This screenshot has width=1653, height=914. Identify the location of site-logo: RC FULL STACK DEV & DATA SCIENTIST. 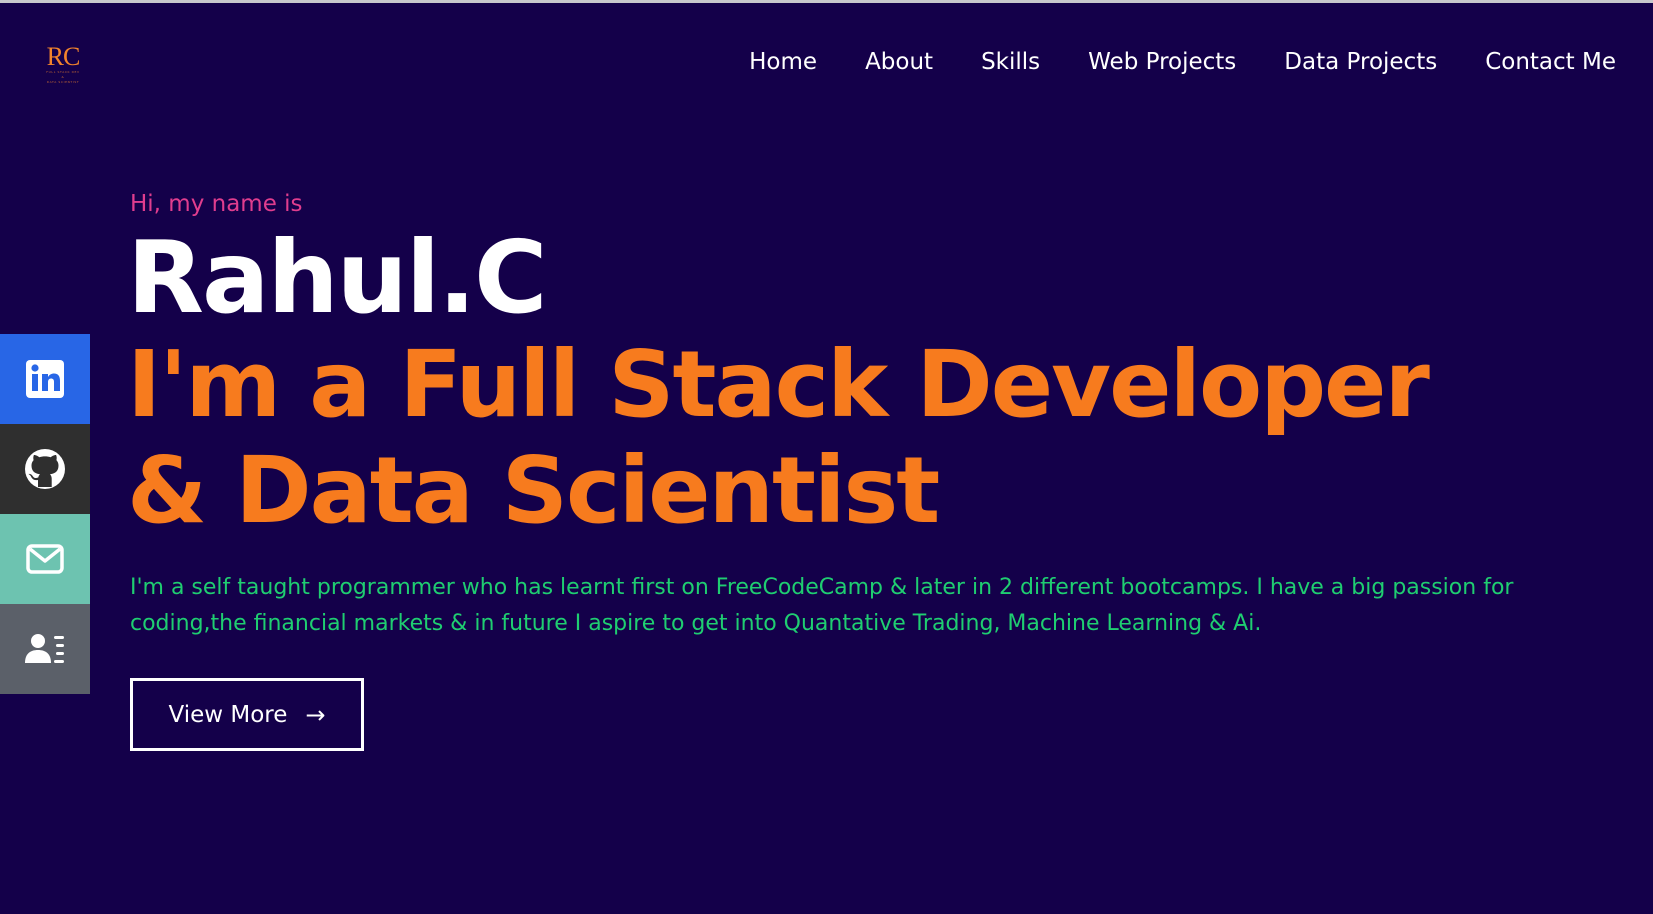
(63, 68).